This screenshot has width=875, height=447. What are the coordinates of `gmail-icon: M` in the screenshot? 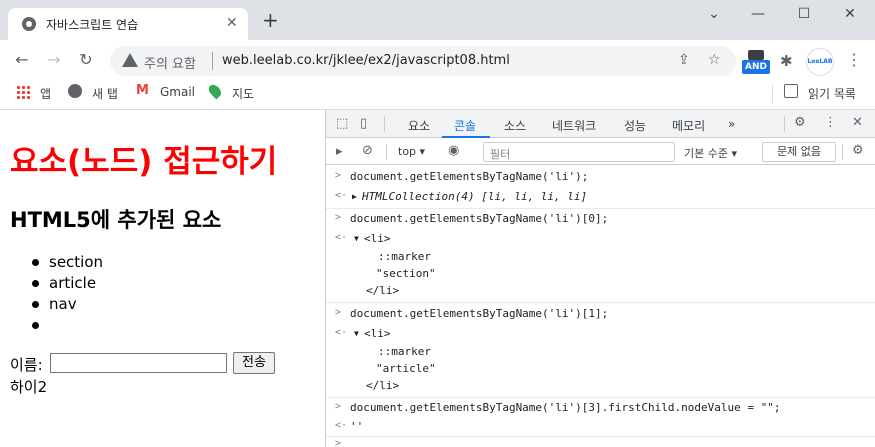 It's located at (142, 90).